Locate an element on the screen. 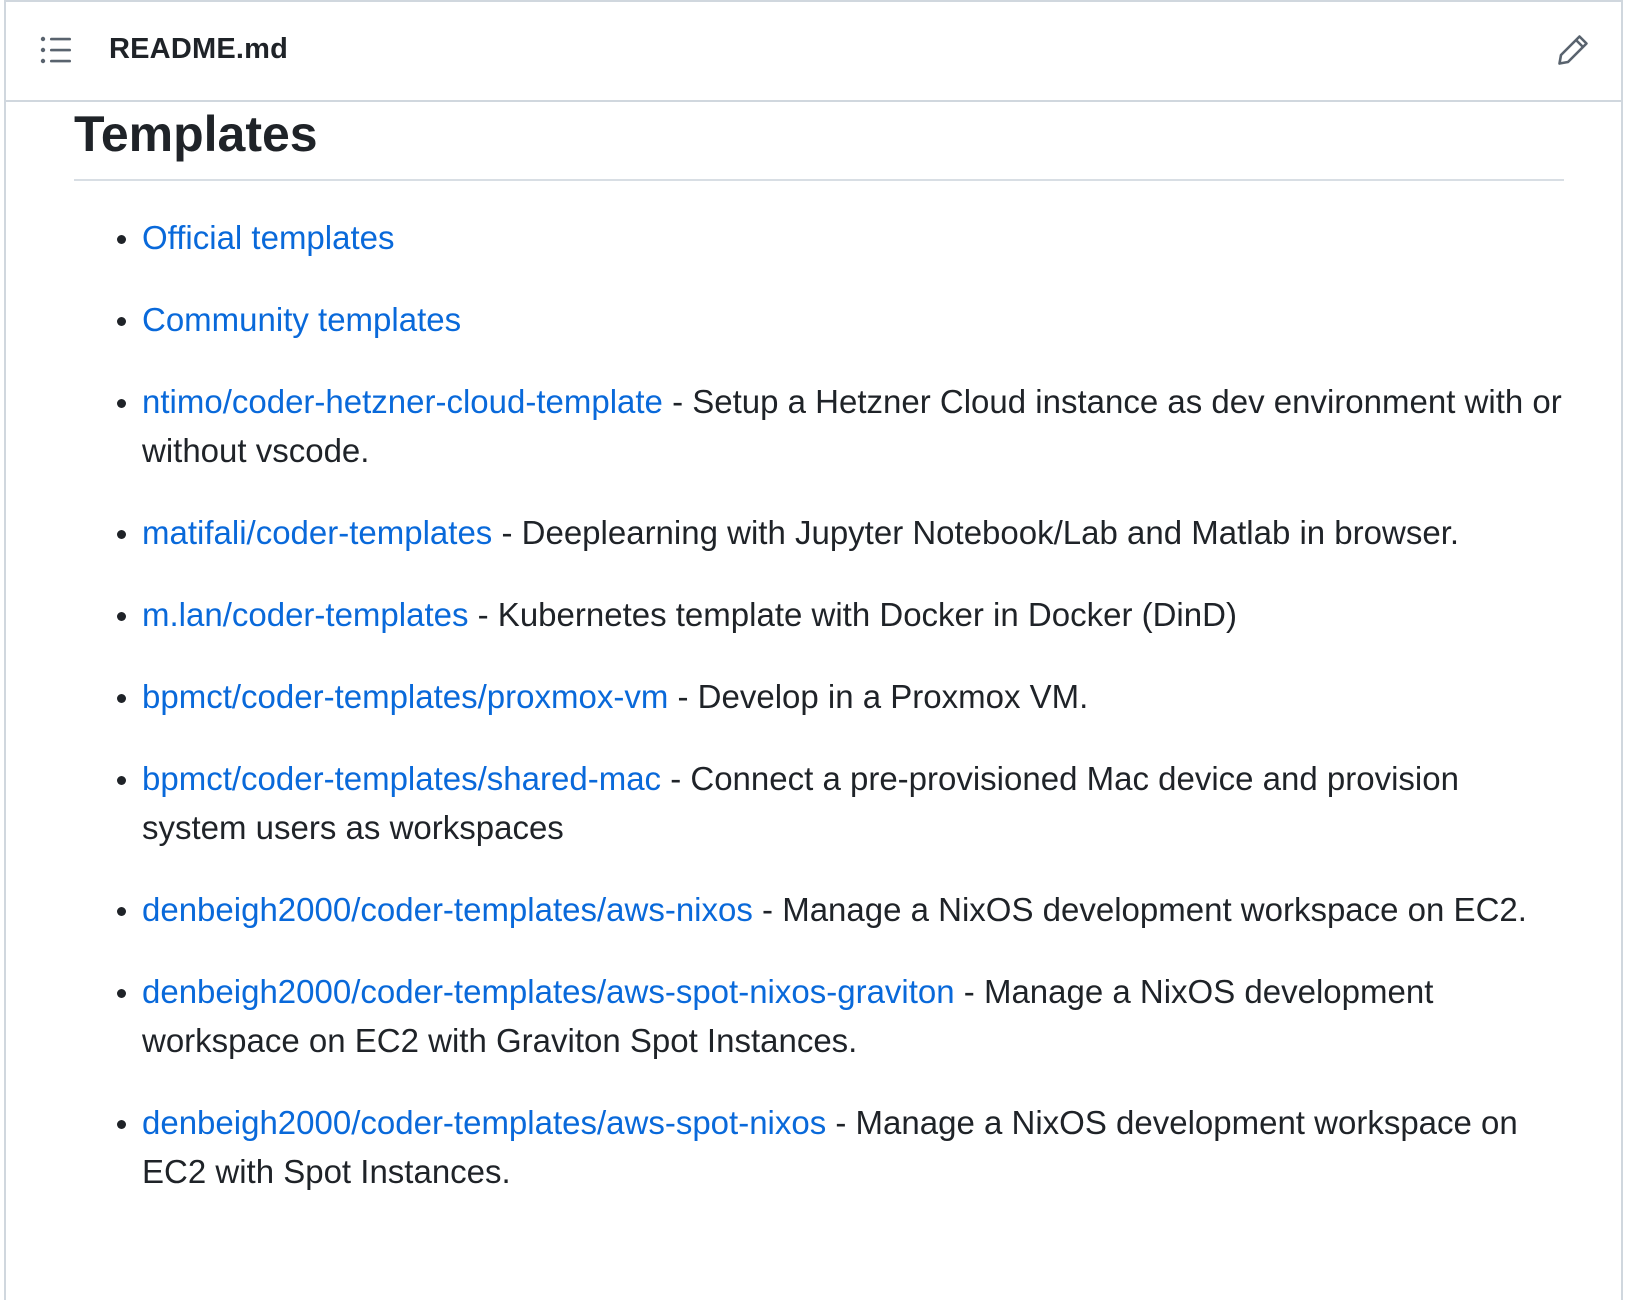 The width and height of the screenshot is (1625, 1300). list-item: Official templates is located at coordinates (840, 237).